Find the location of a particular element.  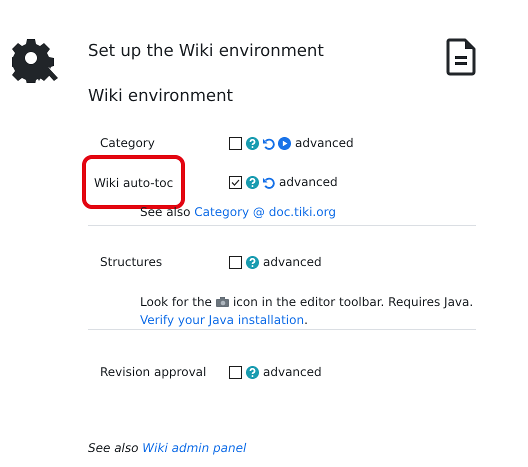

java-link: Verify your Java installation is located at coordinates (222, 319).